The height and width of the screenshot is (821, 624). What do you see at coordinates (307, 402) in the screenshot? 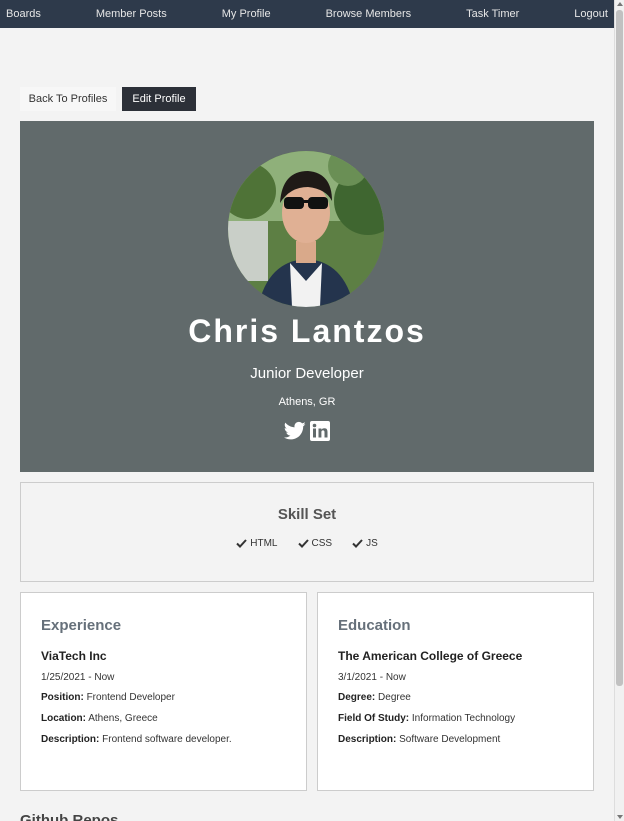
I see `profile-location: Athens, GR` at bounding box center [307, 402].